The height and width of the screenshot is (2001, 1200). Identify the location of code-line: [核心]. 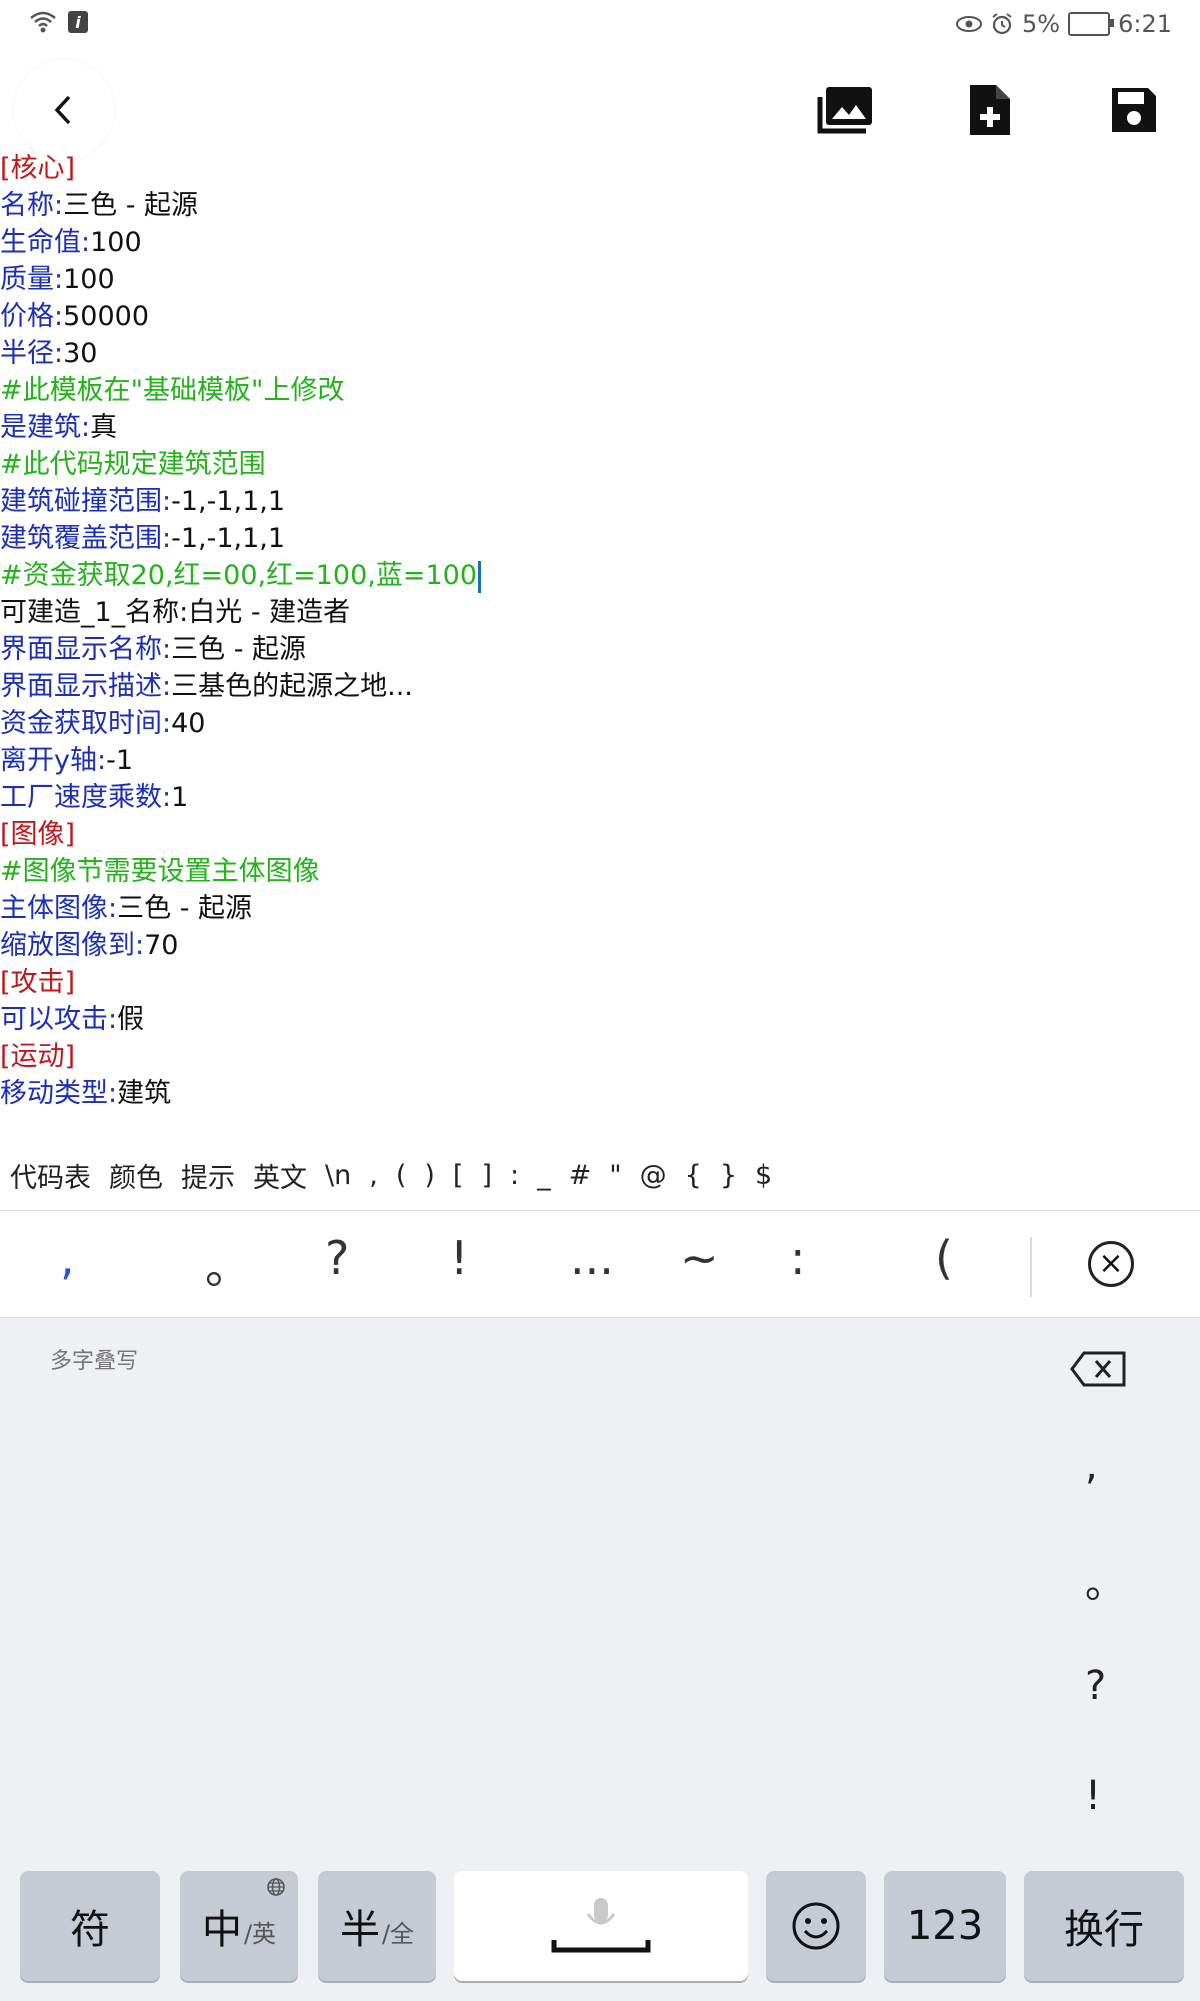
(600, 168).